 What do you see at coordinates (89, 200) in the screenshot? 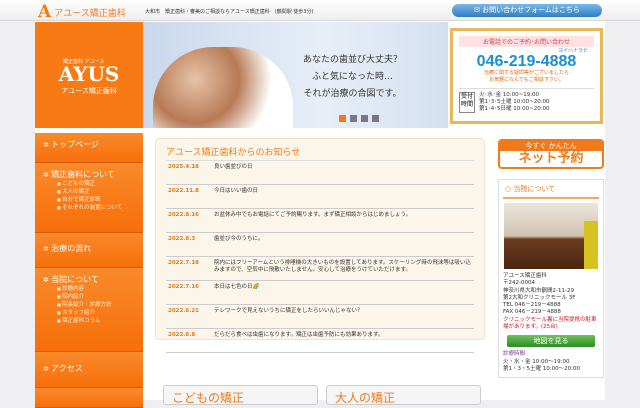
I see `nav-subitem: 自分で矯正診断` at bounding box center [89, 200].